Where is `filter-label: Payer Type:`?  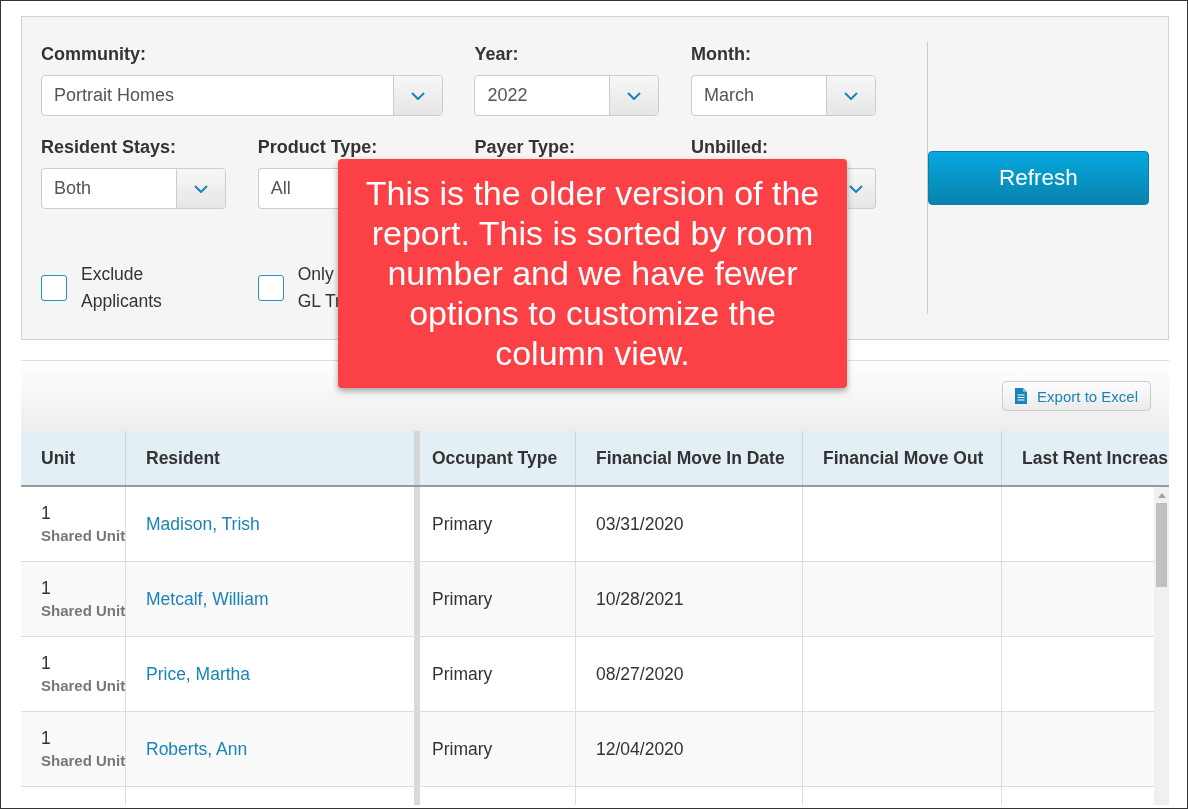 filter-label: Payer Type: is located at coordinates (525, 147).